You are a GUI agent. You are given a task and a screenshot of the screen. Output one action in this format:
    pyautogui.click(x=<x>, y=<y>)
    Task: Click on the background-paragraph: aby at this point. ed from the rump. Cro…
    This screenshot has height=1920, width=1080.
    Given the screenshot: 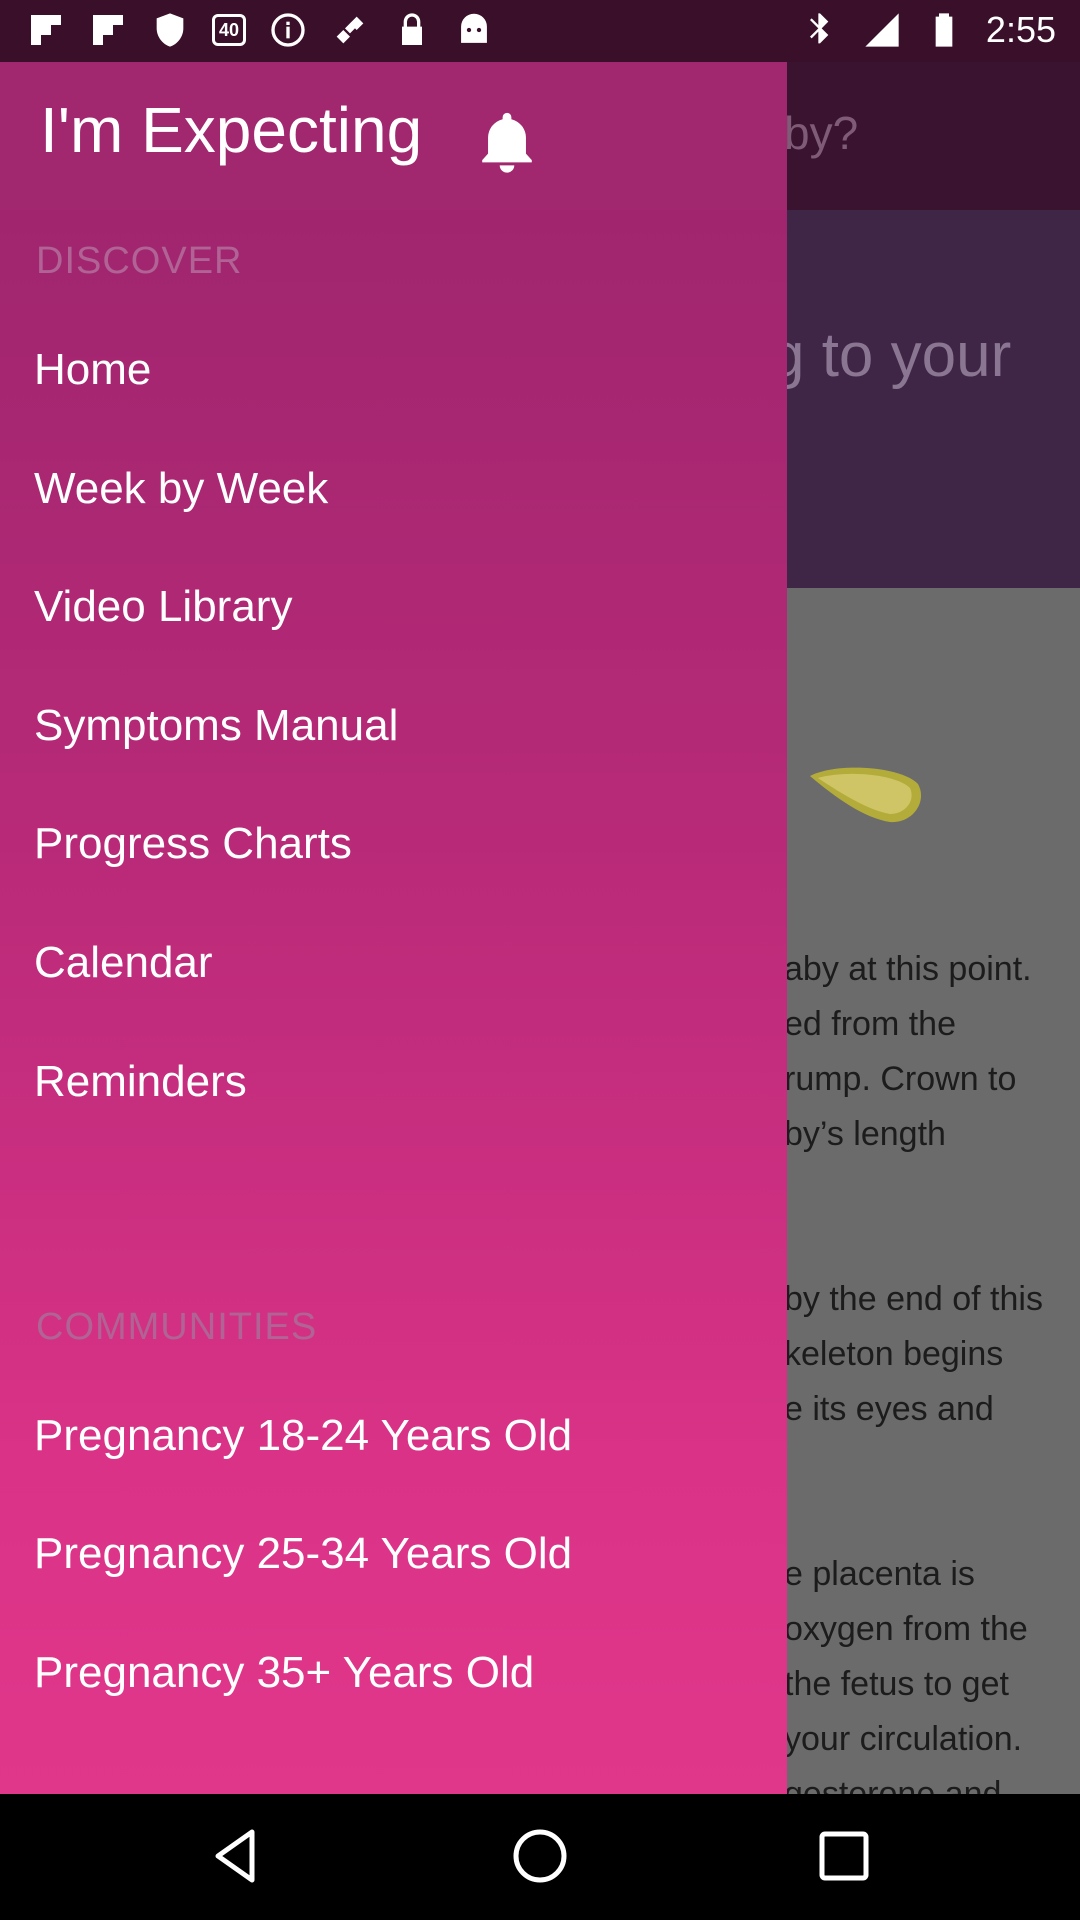 What is the action you would take?
    pyautogui.click(x=932, y=1052)
    